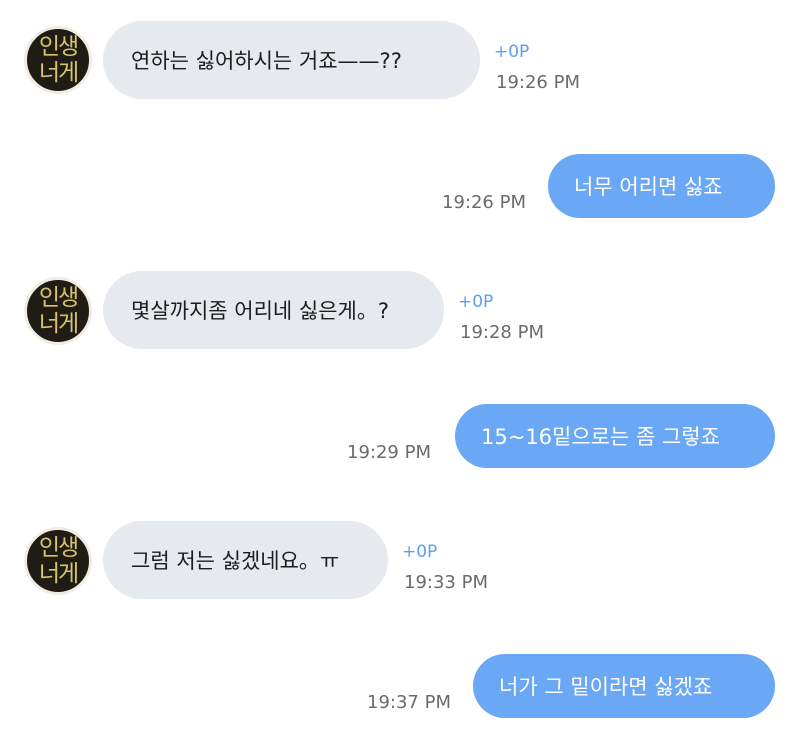 The height and width of the screenshot is (739, 800). Describe the element at coordinates (661, 186) in the screenshot. I see `message-bubble: 너무 어리면 싫죠` at that location.